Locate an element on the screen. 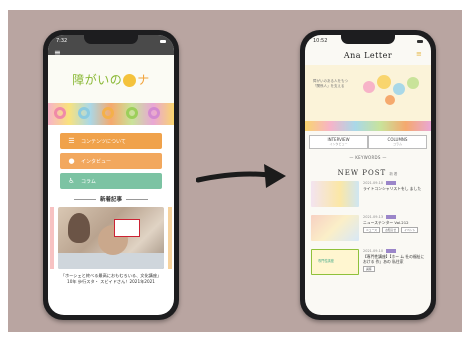  post-item: 2021.09.10 ライトコンシャリストをし ました is located at coordinates (368, 196).